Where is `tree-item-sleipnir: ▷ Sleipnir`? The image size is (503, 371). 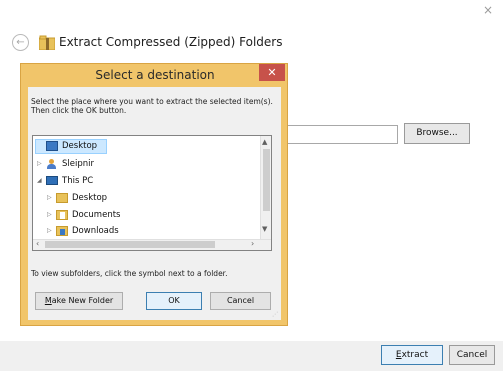 tree-item-sleipnir: ▷ Sleipnir is located at coordinates (65, 163).